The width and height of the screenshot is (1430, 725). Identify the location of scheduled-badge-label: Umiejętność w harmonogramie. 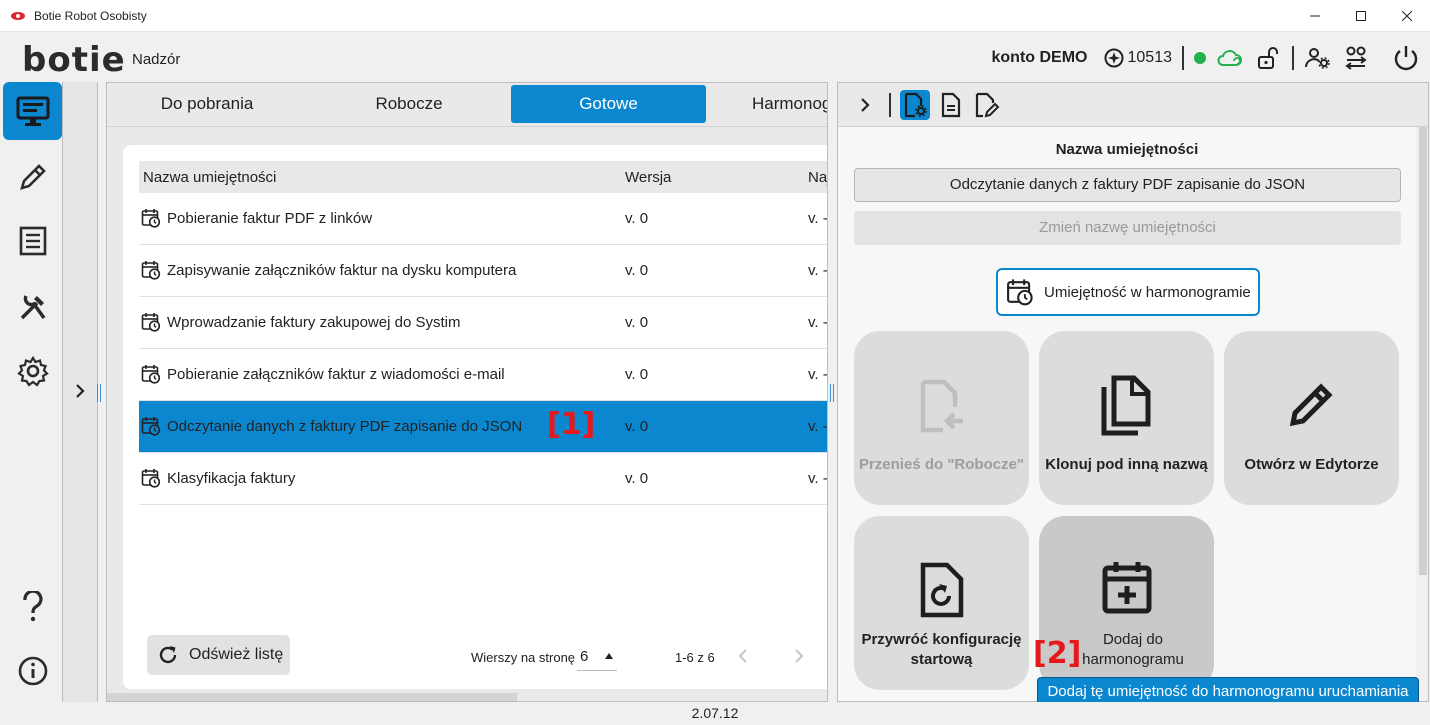
(1147, 292).